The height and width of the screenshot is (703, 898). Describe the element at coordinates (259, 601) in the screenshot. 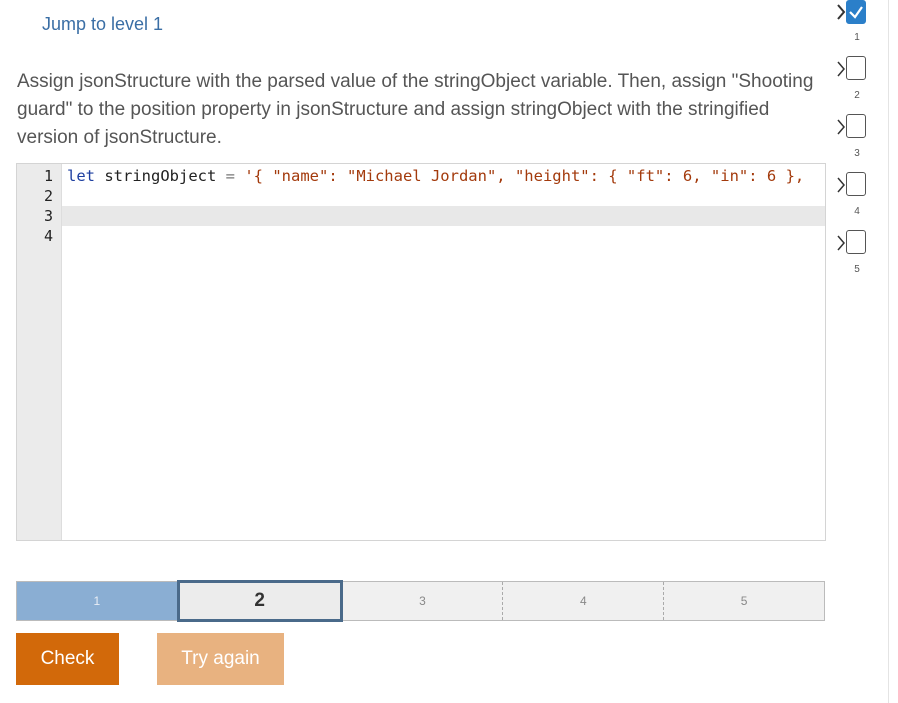

I see `progress-segment-2: 2` at that location.